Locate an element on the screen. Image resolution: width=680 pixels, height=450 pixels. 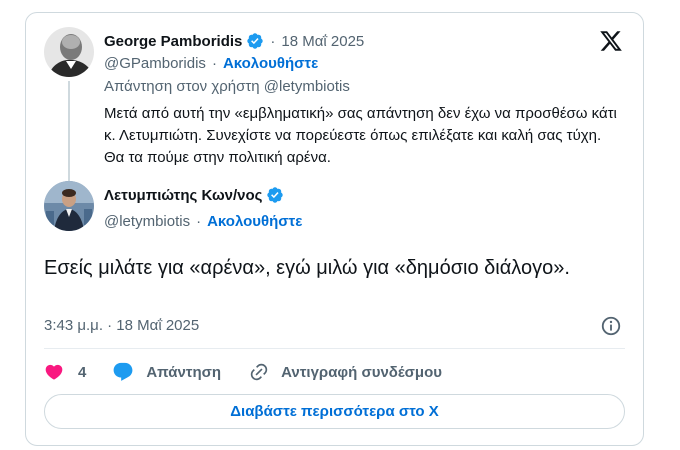
heart-icon is located at coordinates (54, 372).